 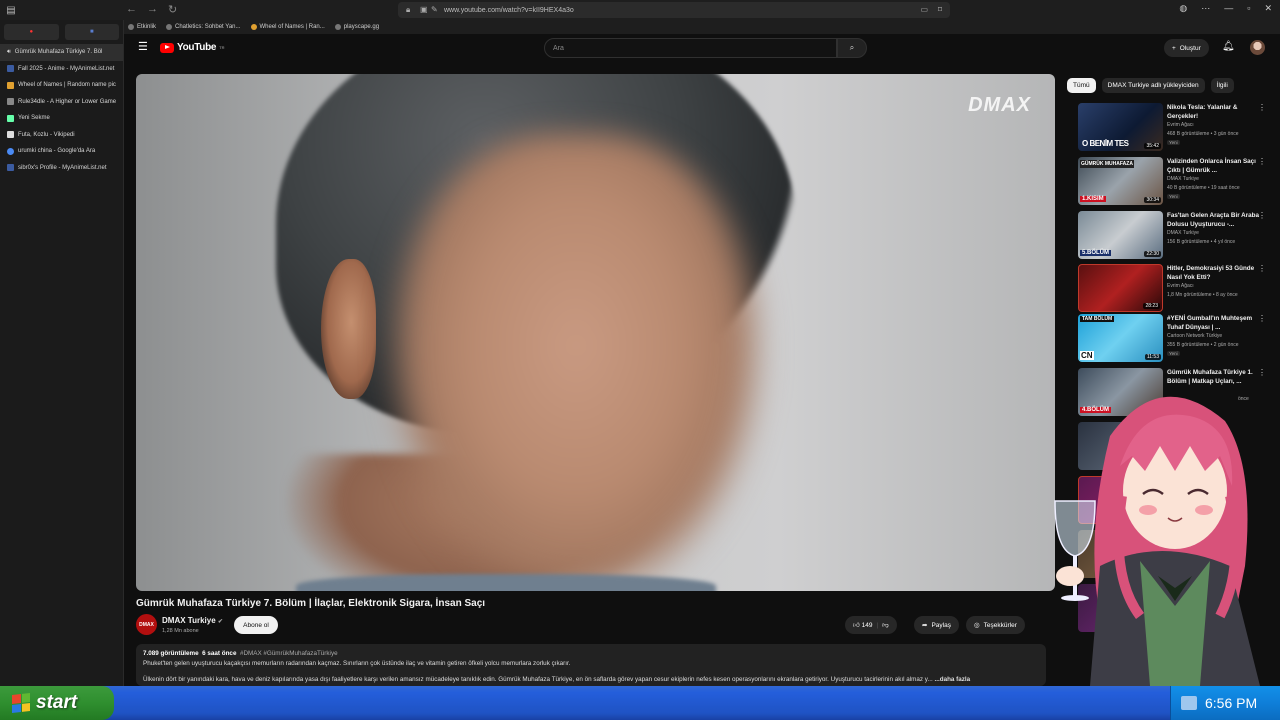 I want to click on thanks-icon: ◎, so click(x=977, y=625).